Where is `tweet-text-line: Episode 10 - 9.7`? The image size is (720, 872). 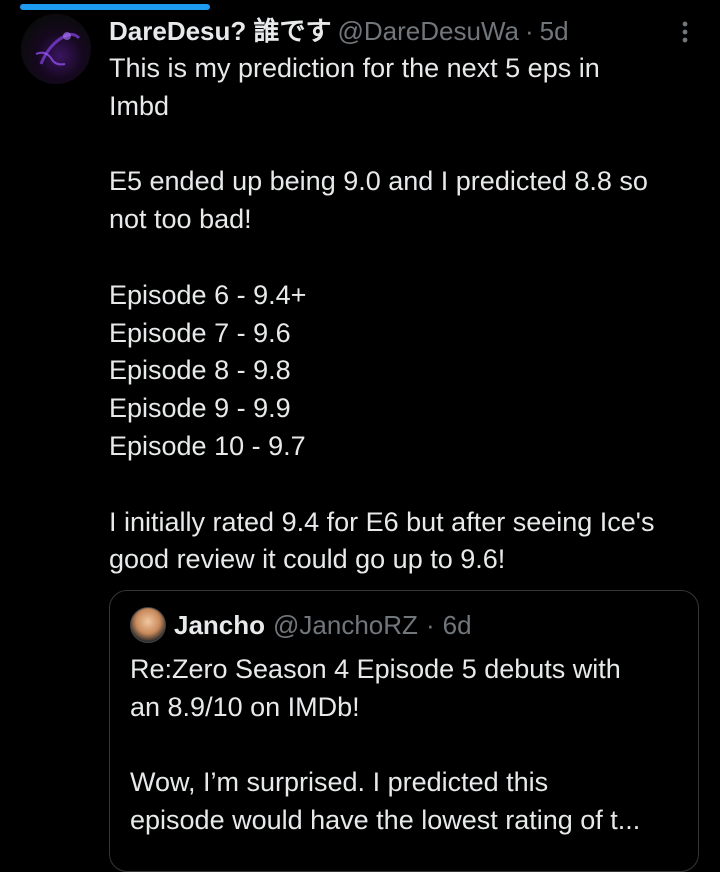 tweet-text-line: Episode 10 - 9.7 is located at coordinates (207, 445).